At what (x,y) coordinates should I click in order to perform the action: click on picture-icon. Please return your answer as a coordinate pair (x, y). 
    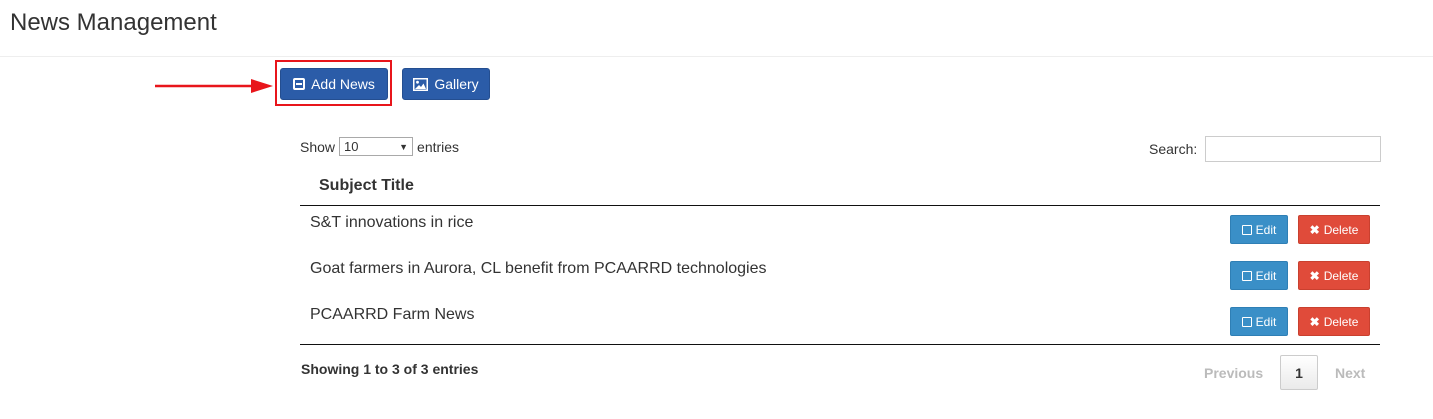
    Looking at the image, I should click on (421, 84).